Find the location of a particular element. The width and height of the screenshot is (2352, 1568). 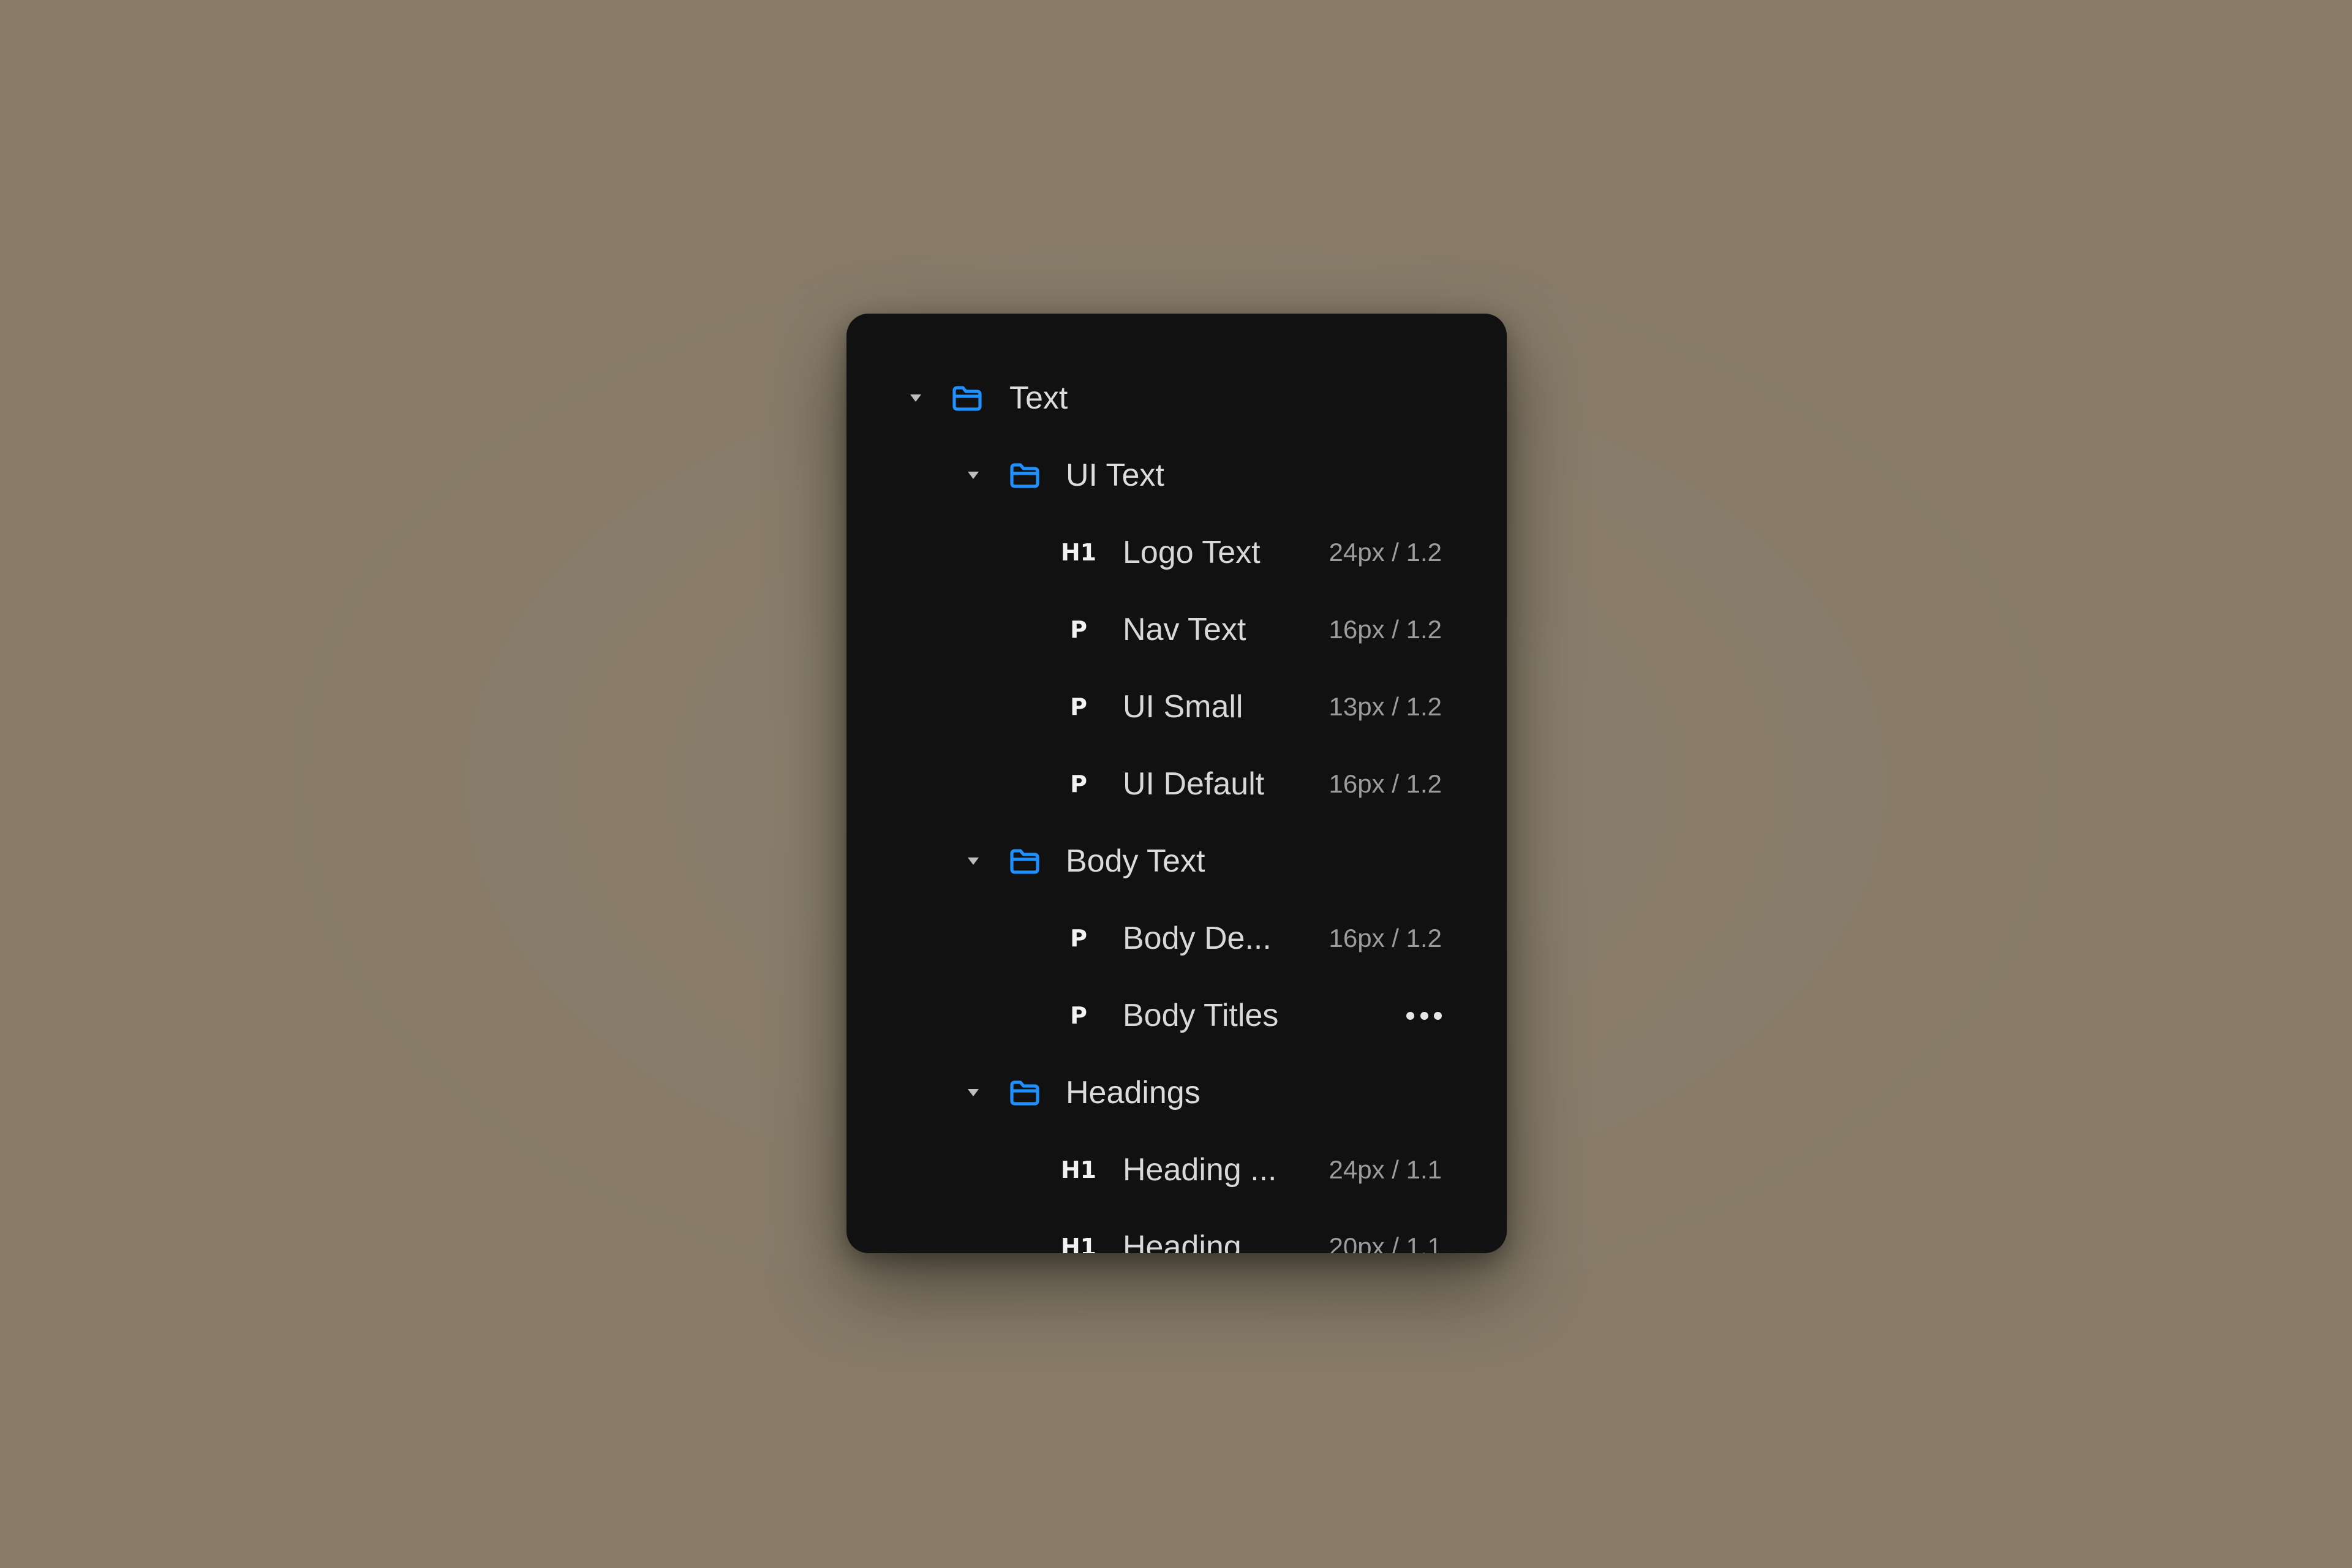

tree-group-text: Text is located at coordinates (1176, 398).